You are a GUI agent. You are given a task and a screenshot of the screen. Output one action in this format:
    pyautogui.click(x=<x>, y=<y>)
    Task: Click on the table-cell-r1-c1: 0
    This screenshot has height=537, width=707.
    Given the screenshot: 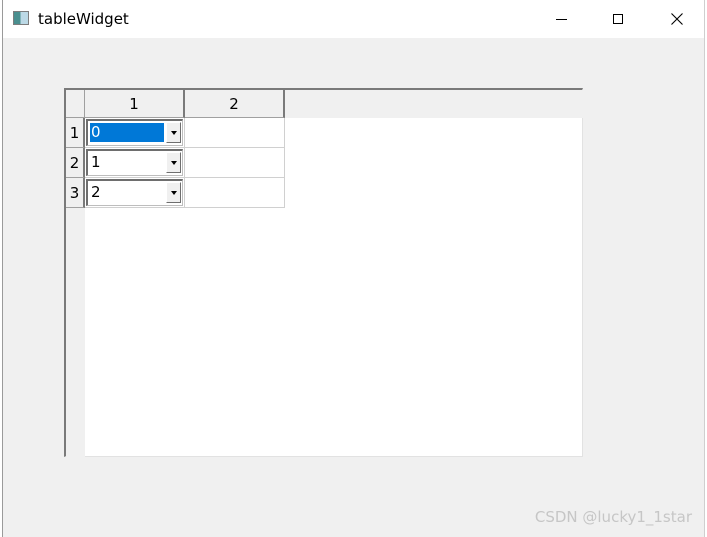 What is the action you would take?
    pyautogui.click(x=135, y=133)
    